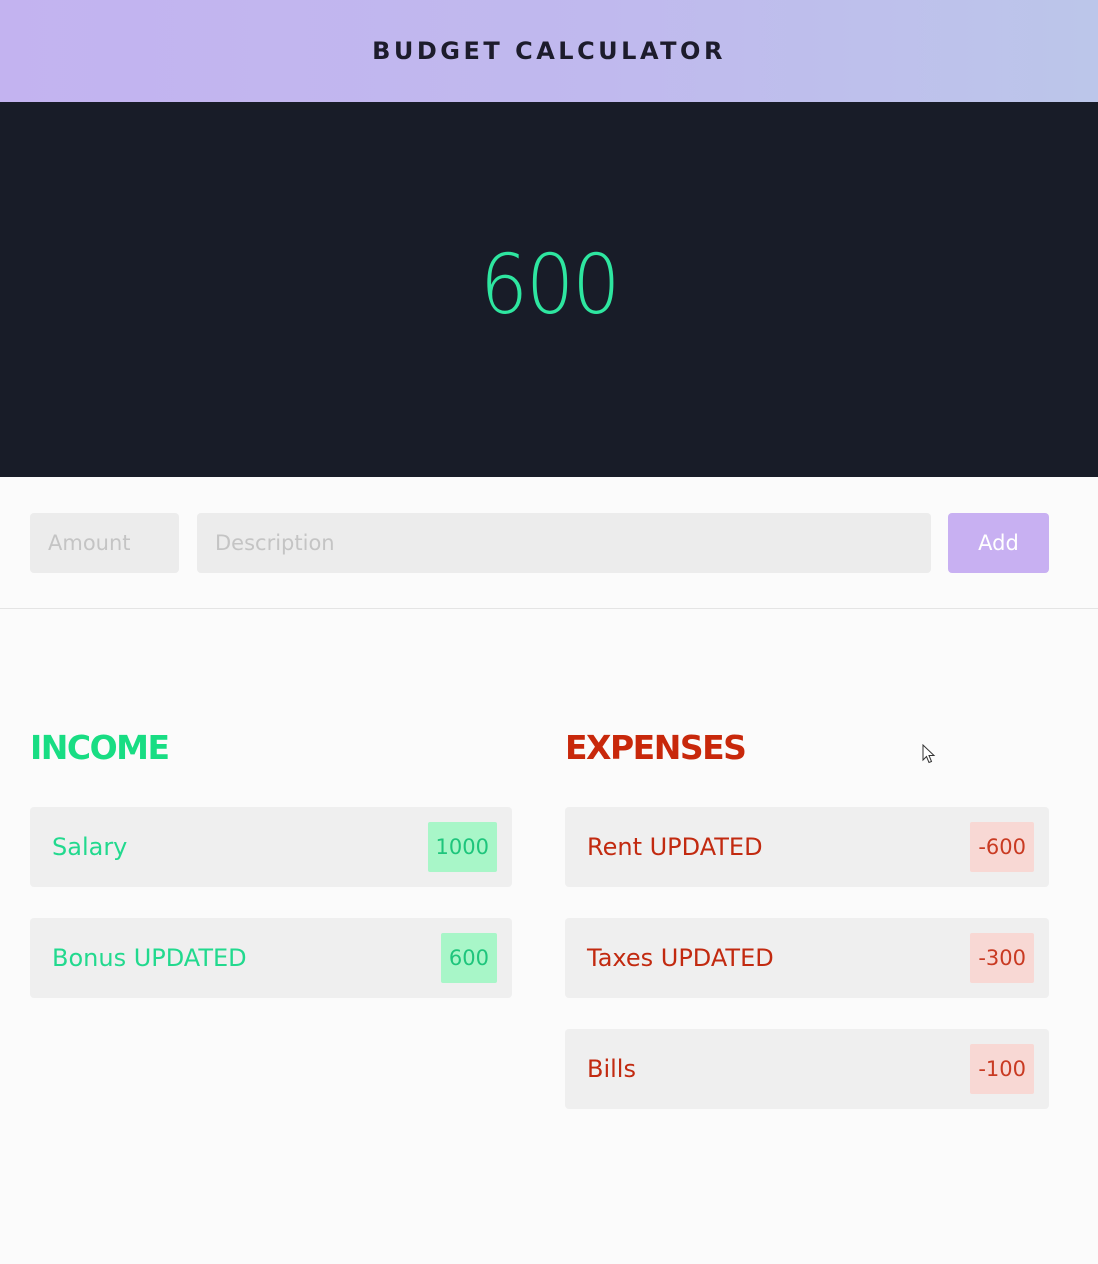 This screenshot has height=1264, width=1098. Describe the element at coordinates (998, 543) in the screenshot. I see `add-button: Add` at that location.